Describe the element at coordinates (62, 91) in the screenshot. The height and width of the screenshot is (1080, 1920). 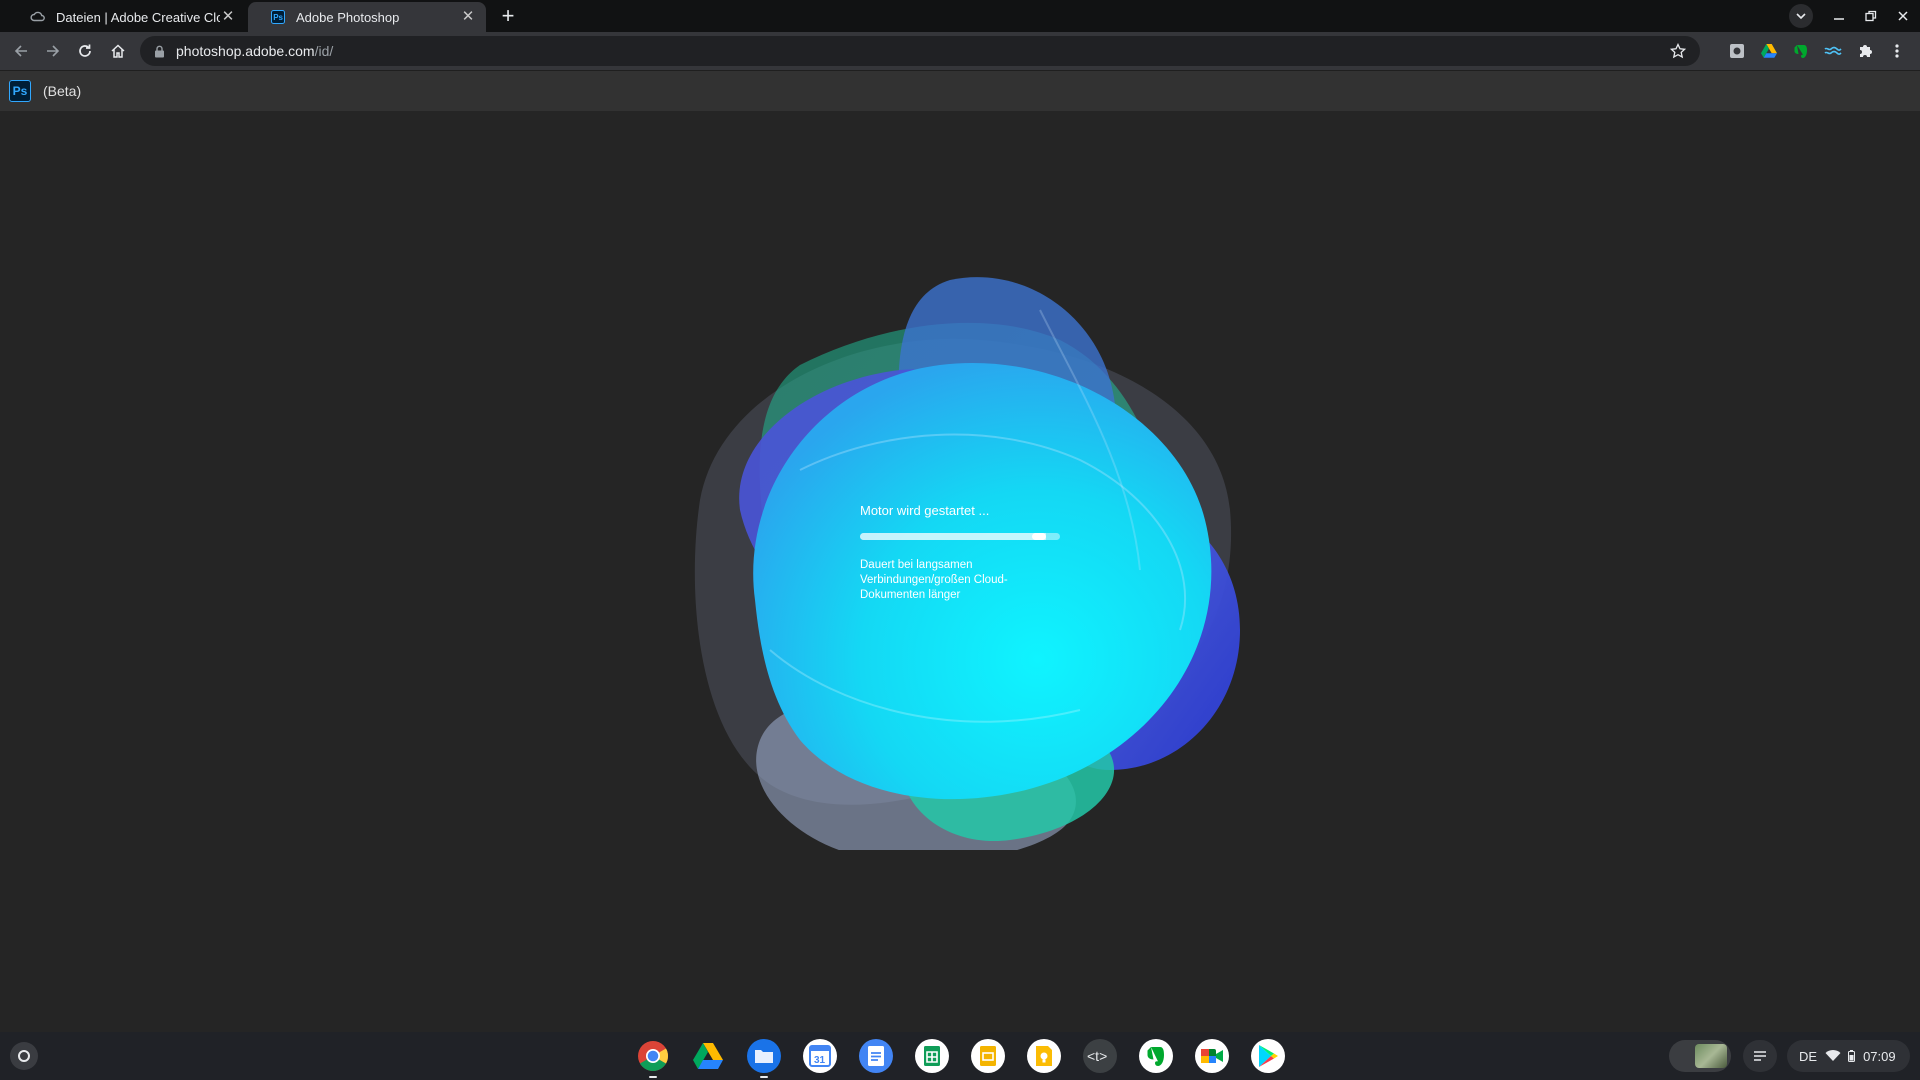
I see `beta-label: (Beta)` at that location.